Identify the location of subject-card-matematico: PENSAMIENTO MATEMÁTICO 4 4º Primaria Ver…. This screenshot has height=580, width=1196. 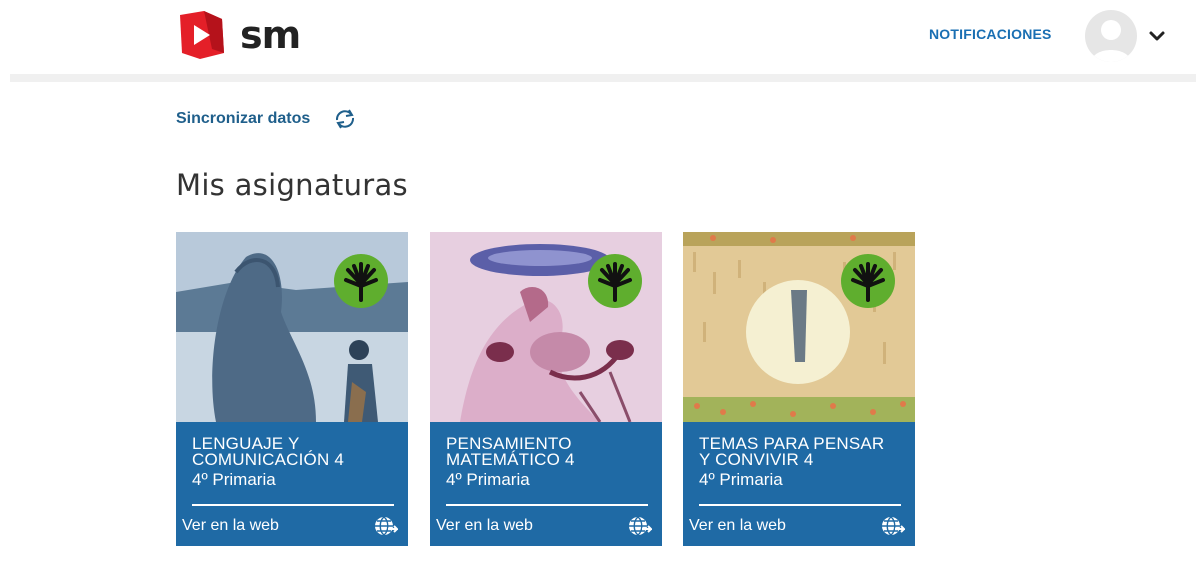
(546, 389).